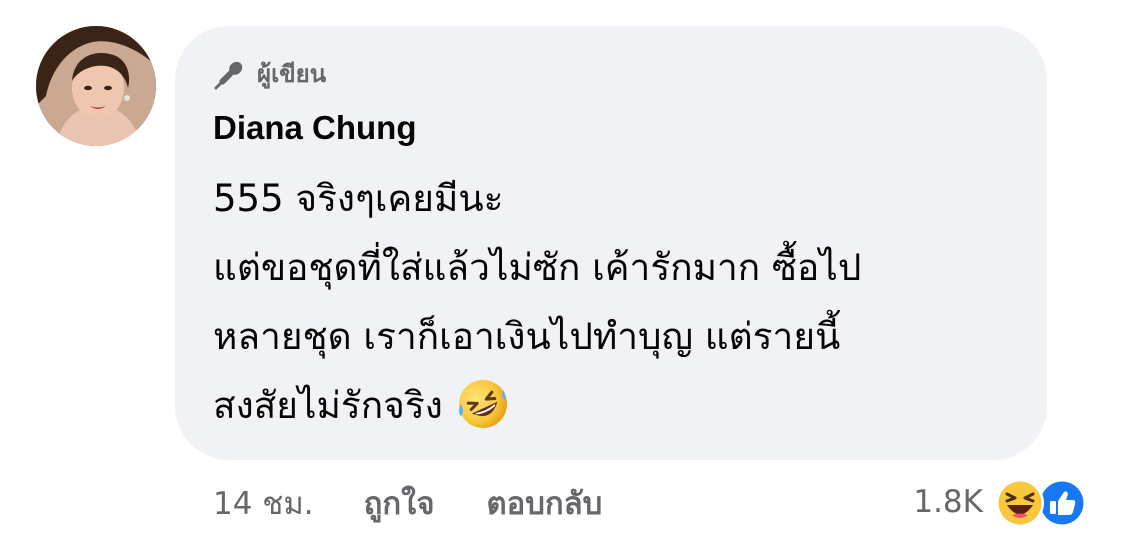 The width and height of the screenshot is (1125, 551). Describe the element at coordinates (263, 503) in the screenshot. I see `comment-timestamp: 14 ชม.` at that location.